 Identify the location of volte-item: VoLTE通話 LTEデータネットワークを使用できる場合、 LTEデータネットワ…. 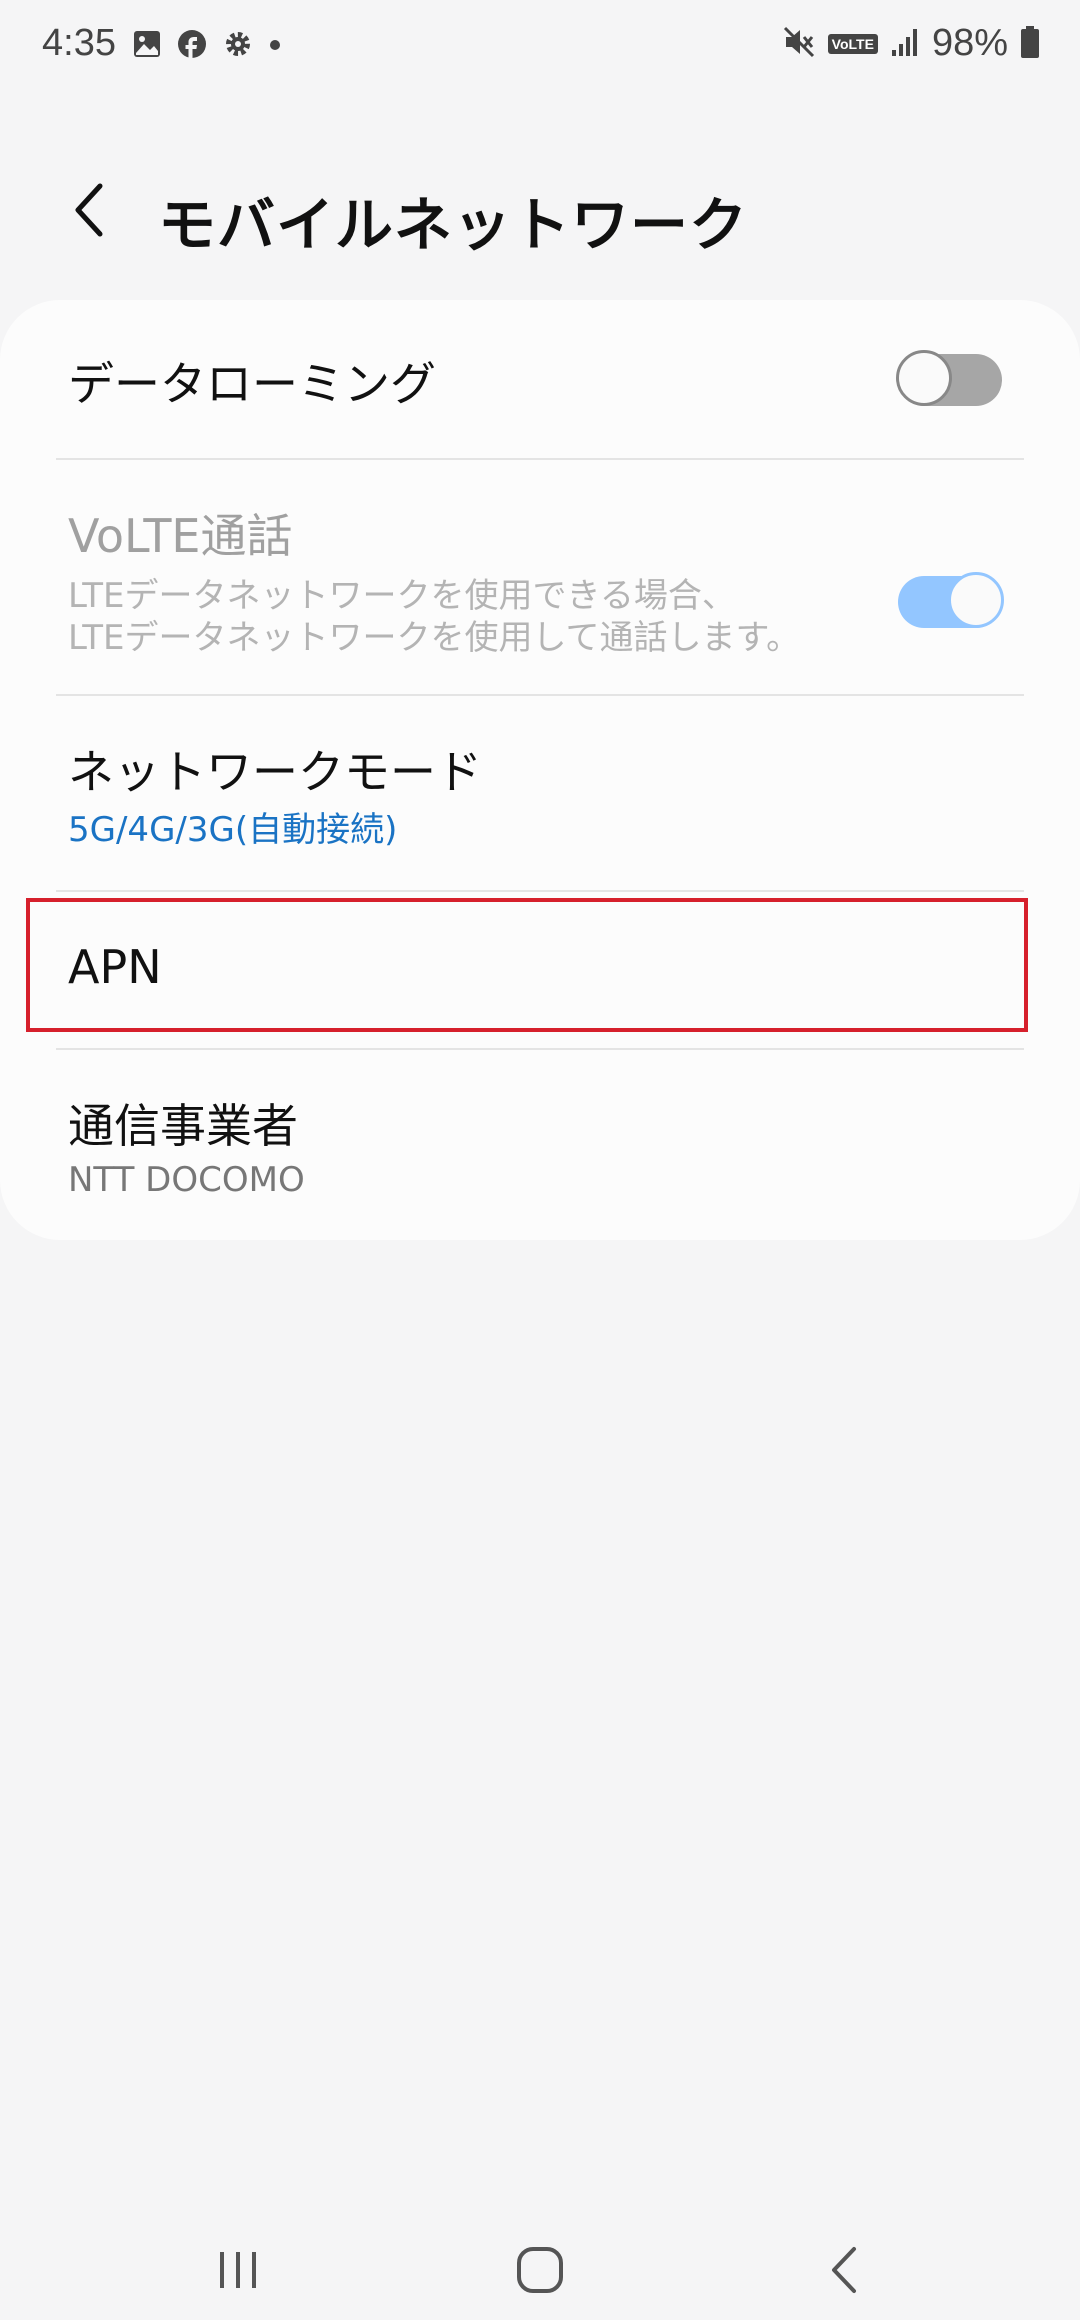
(540, 578).